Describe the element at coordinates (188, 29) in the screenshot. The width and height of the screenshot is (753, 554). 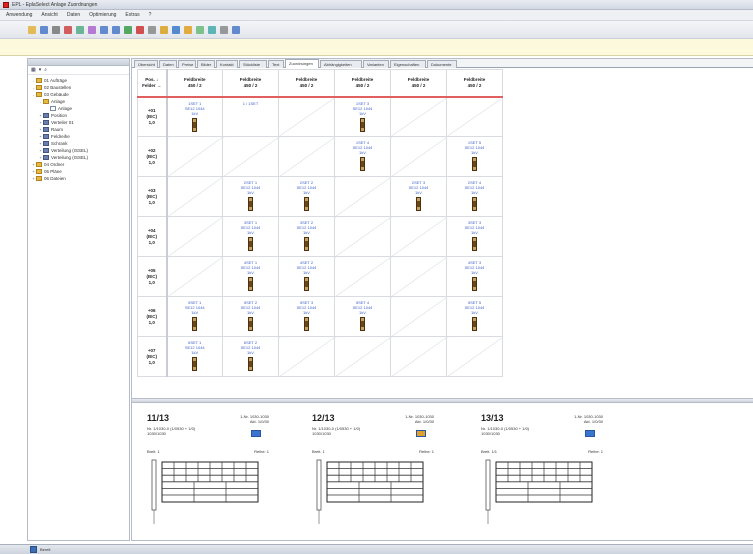
I see `warning-icon` at that location.